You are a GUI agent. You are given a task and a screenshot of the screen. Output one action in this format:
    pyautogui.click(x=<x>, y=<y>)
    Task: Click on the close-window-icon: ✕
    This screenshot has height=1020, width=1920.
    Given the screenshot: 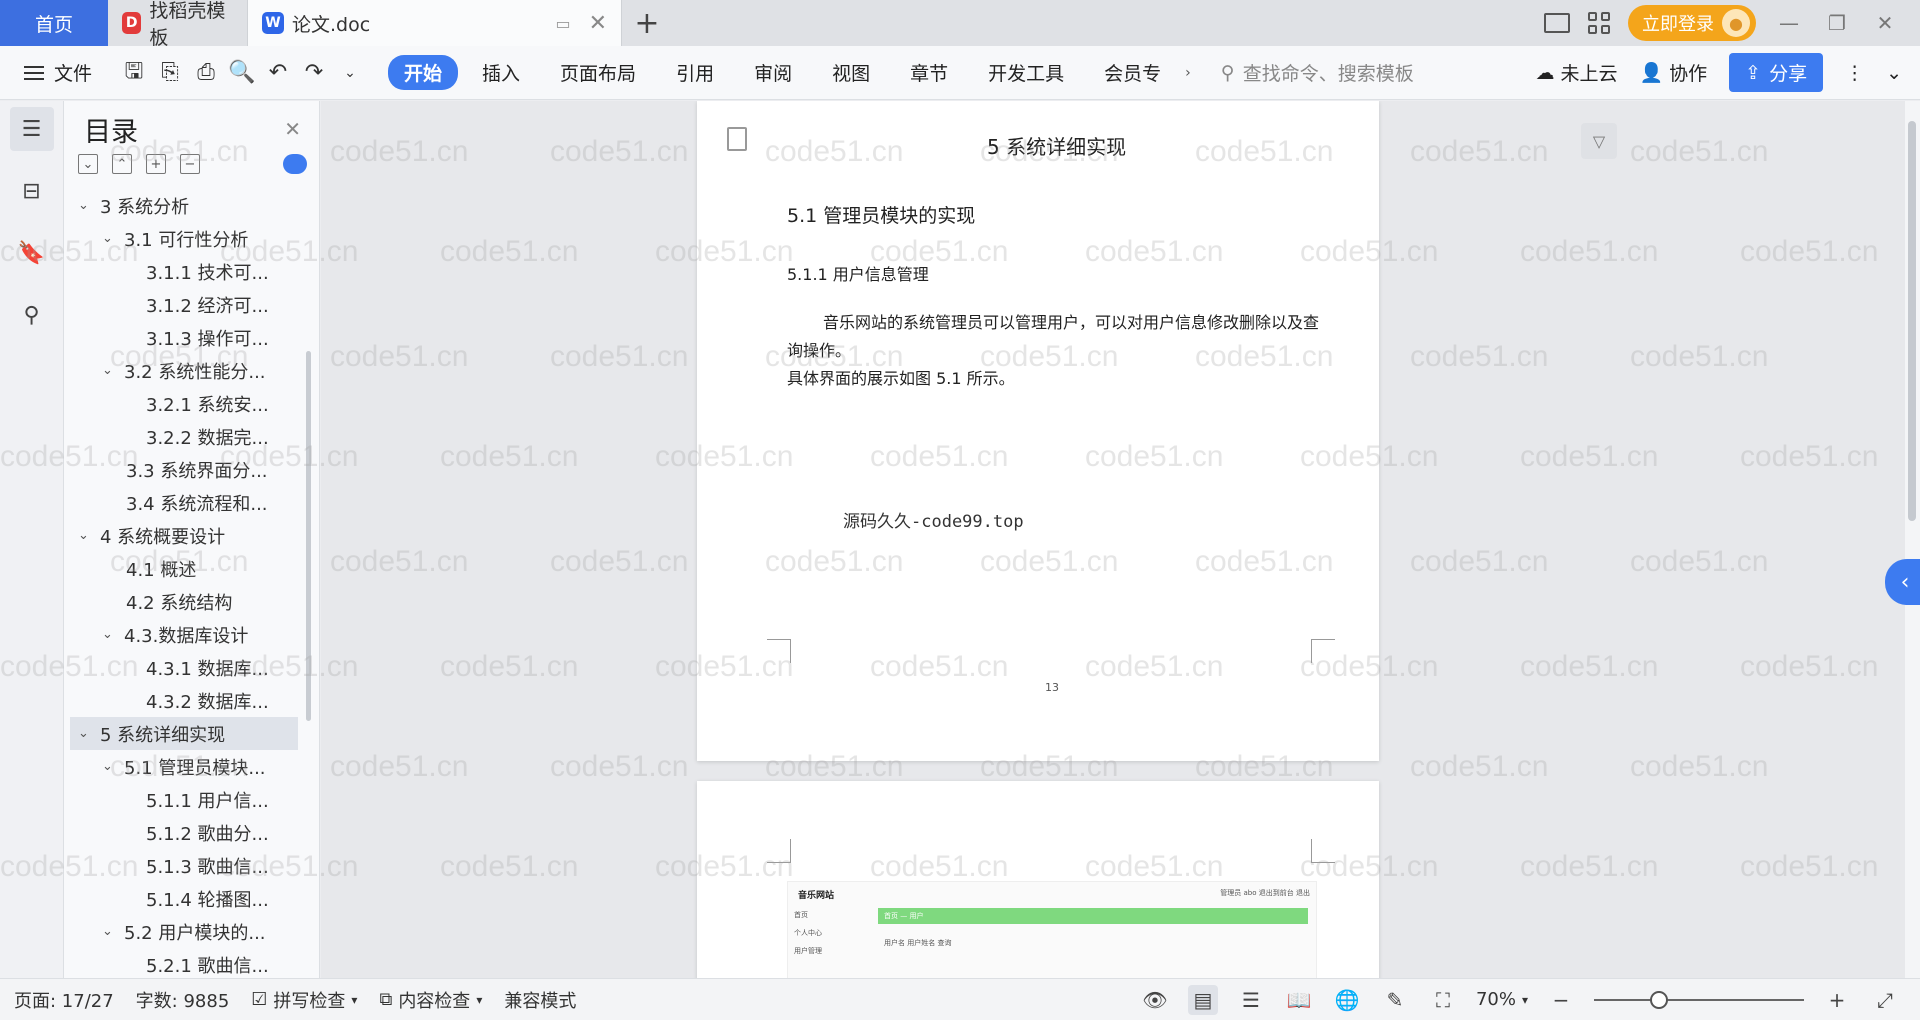 What is the action you would take?
    pyautogui.click(x=1885, y=23)
    